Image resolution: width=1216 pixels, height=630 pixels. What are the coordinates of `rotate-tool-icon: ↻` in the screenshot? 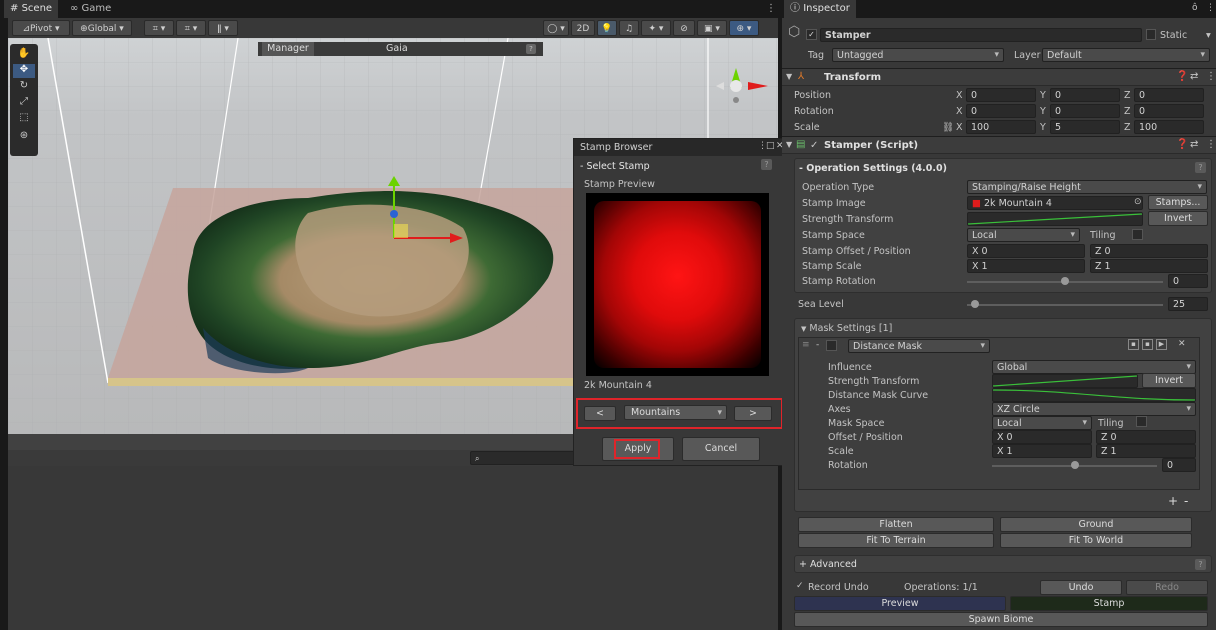 It's located at (24, 87).